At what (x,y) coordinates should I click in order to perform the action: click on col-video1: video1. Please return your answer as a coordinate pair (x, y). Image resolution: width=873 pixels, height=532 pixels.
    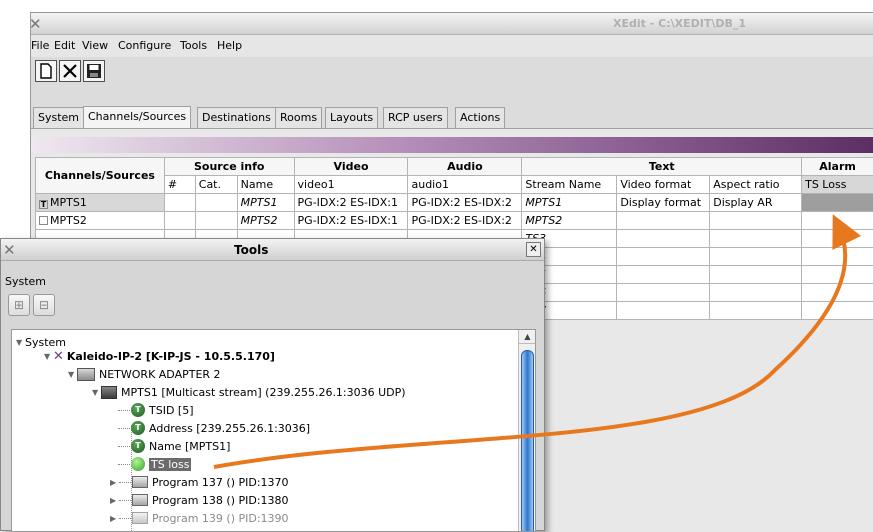
    Looking at the image, I should click on (351, 185).